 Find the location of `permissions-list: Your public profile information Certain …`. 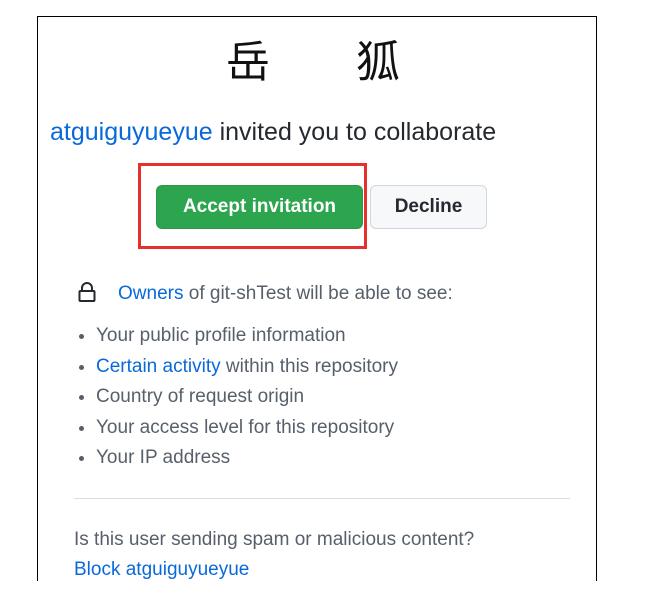

permissions-list: Your public profile information Certain … is located at coordinates (236, 397).